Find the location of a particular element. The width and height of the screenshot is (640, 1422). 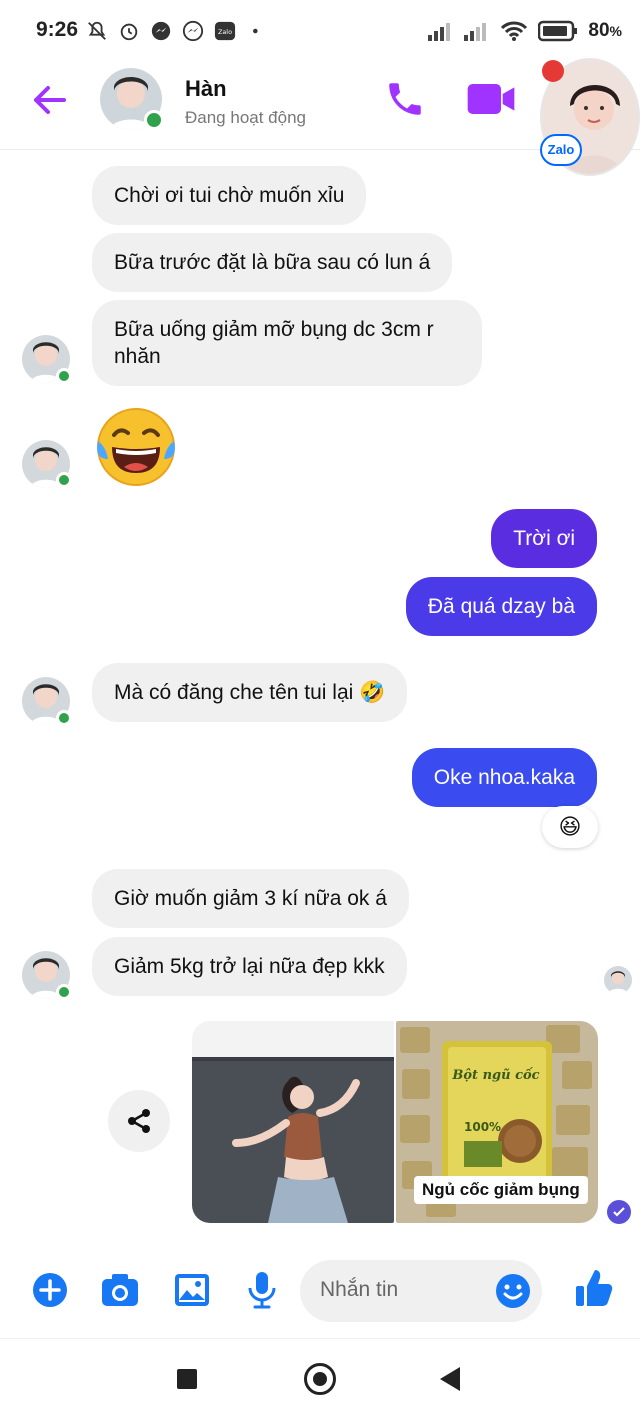

camera-icon is located at coordinates (120, 1290).